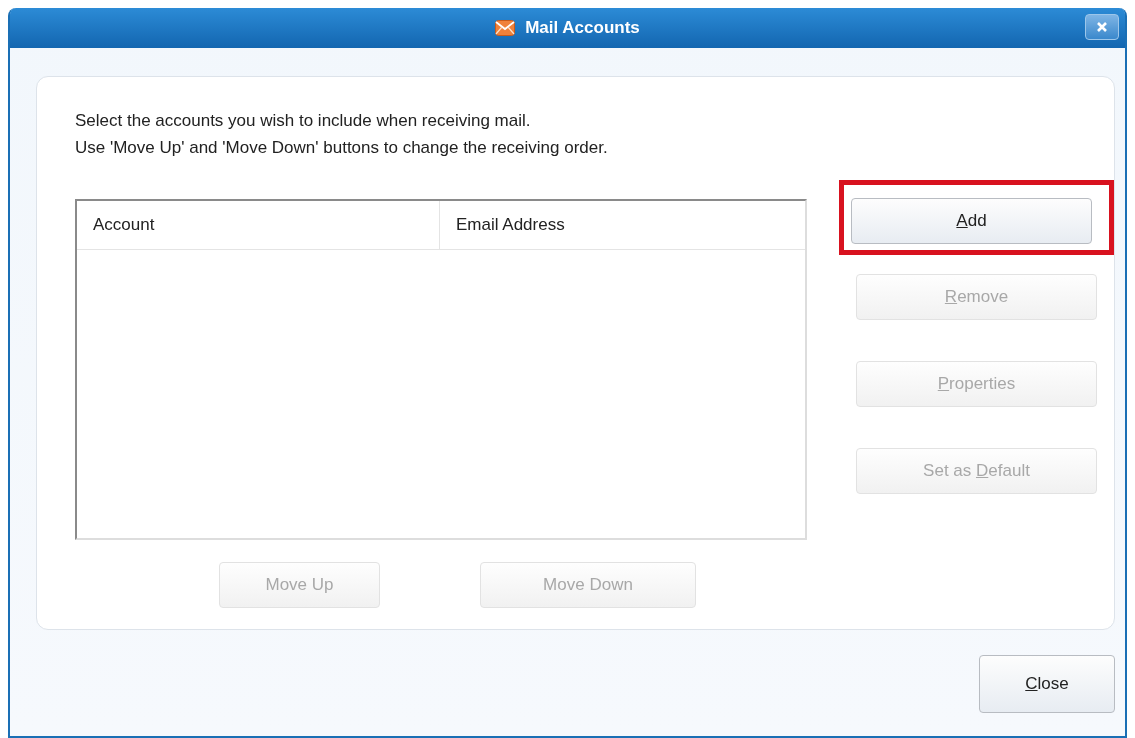 The width and height of the screenshot is (1135, 738). What do you see at coordinates (971, 221) in the screenshot?
I see `action-button: Add` at bounding box center [971, 221].